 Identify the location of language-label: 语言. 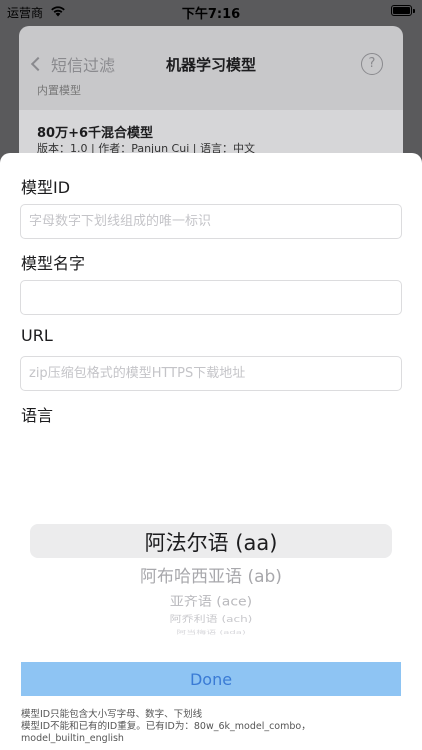
(37, 415).